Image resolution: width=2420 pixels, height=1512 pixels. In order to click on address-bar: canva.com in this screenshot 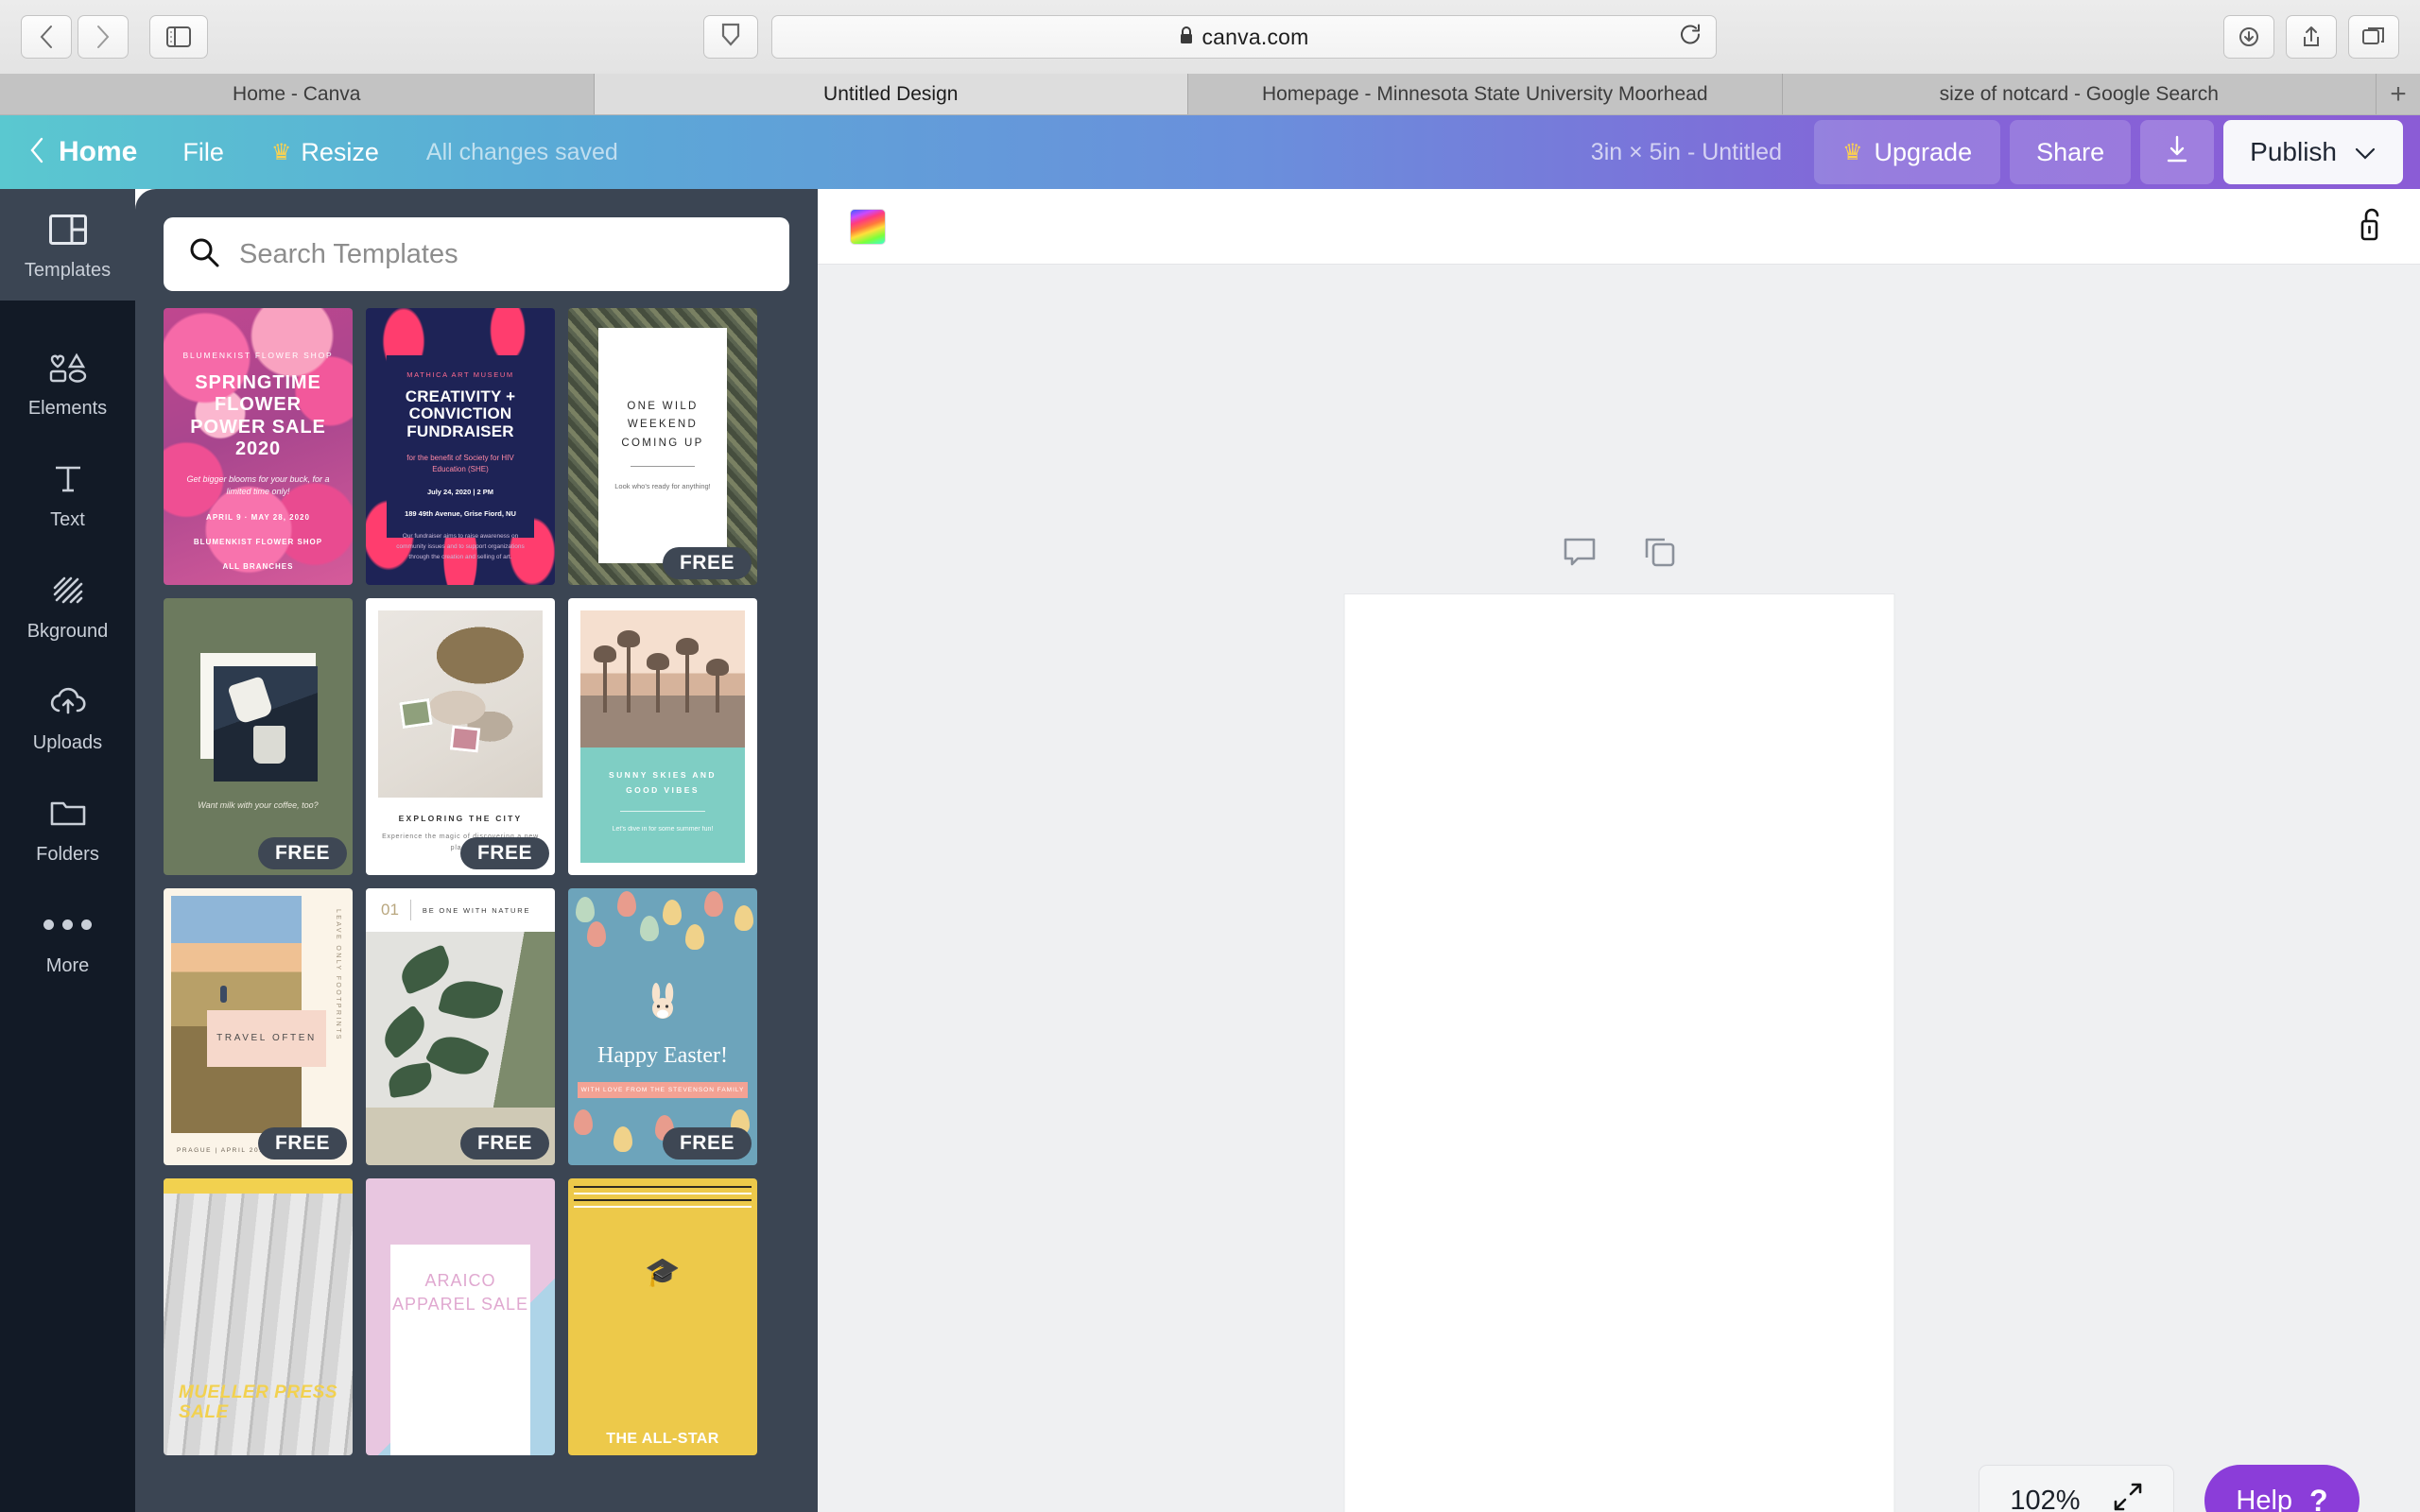, I will do `click(1244, 37)`.